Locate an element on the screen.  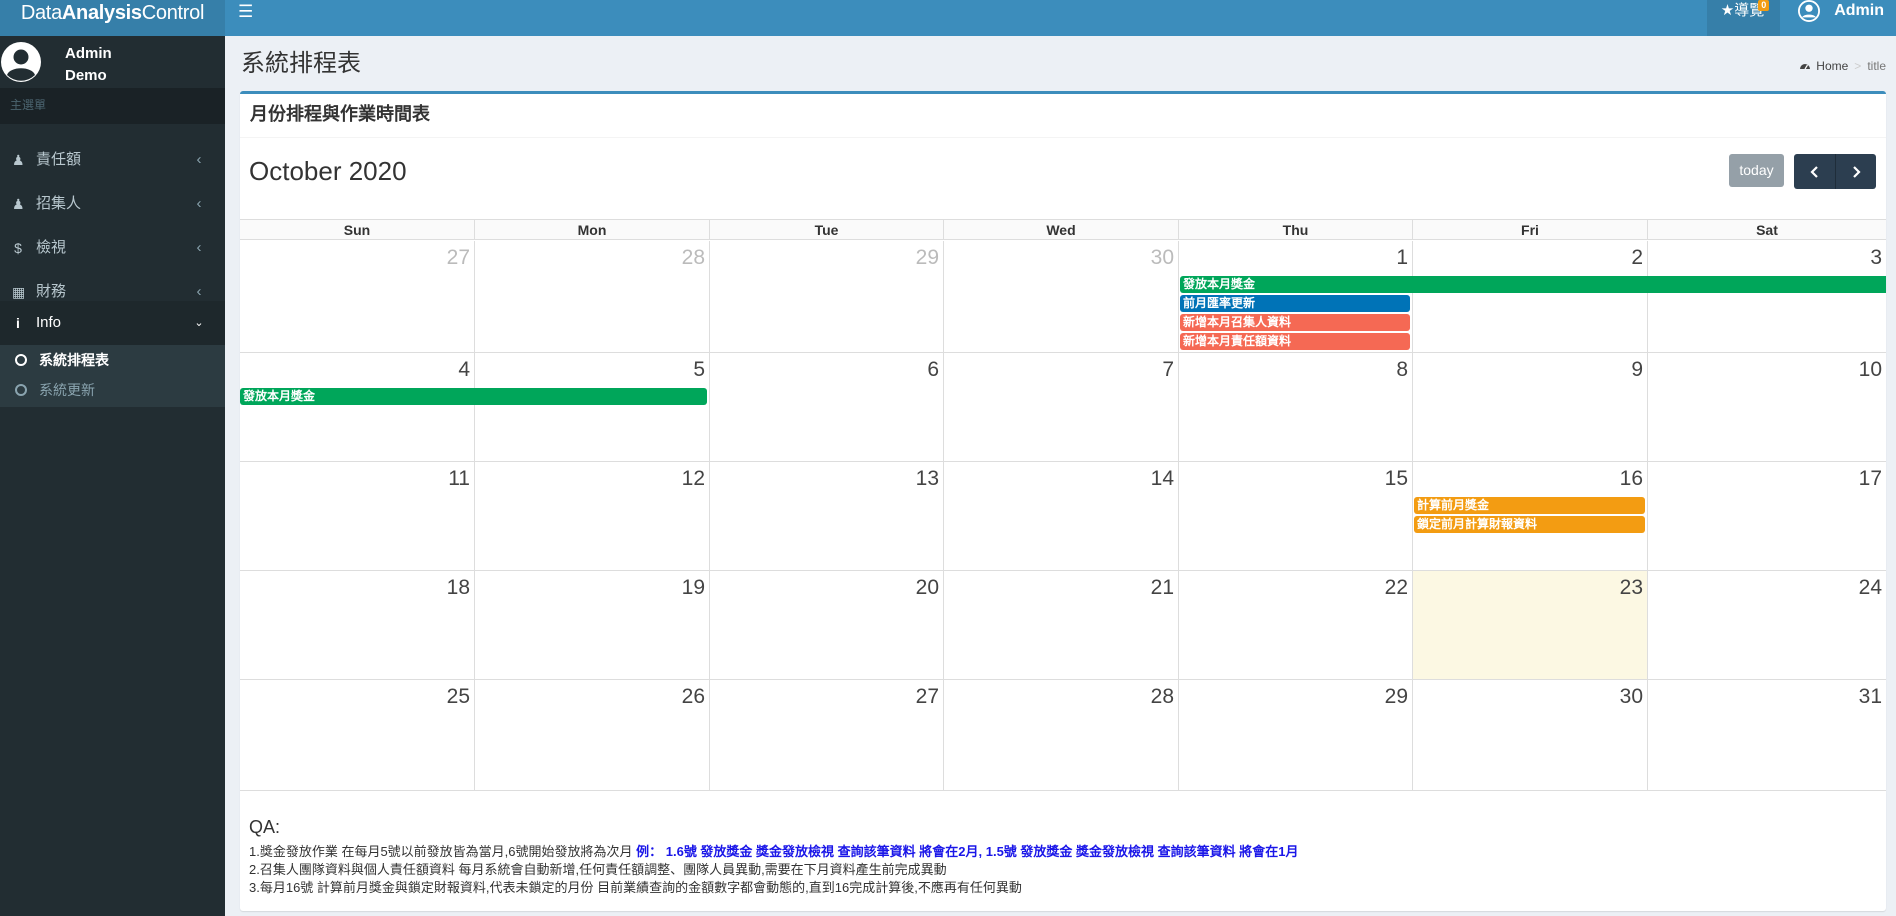
calendar-day: 17 is located at coordinates (1766, 516).